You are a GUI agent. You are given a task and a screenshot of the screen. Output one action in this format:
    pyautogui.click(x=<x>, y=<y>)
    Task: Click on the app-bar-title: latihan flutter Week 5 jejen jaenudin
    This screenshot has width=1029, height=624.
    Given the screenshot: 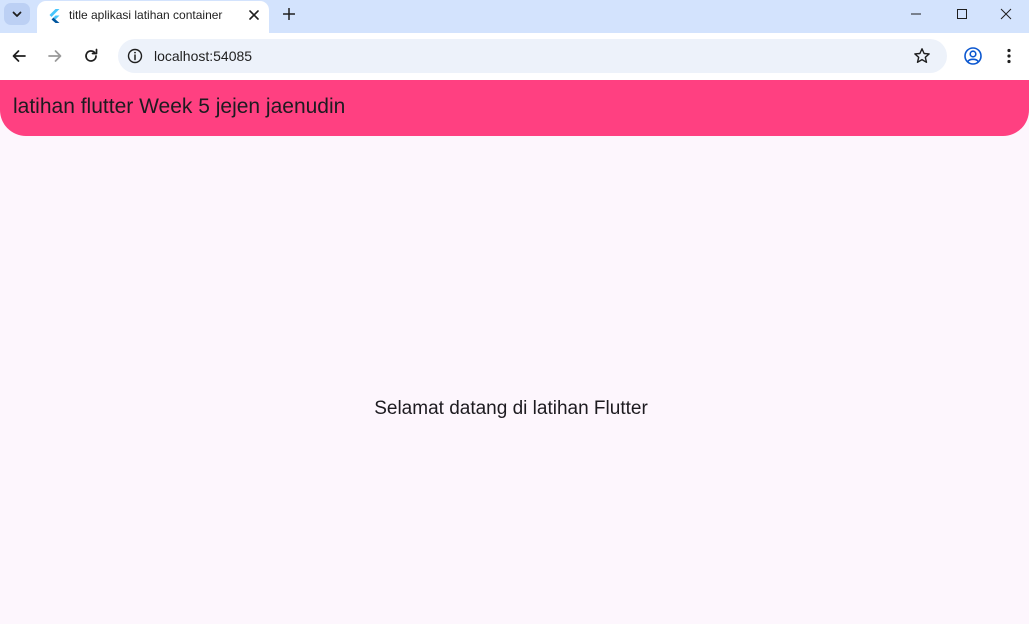 What is the action you would take?
    pyautogui.click(x=179, y=106)
    